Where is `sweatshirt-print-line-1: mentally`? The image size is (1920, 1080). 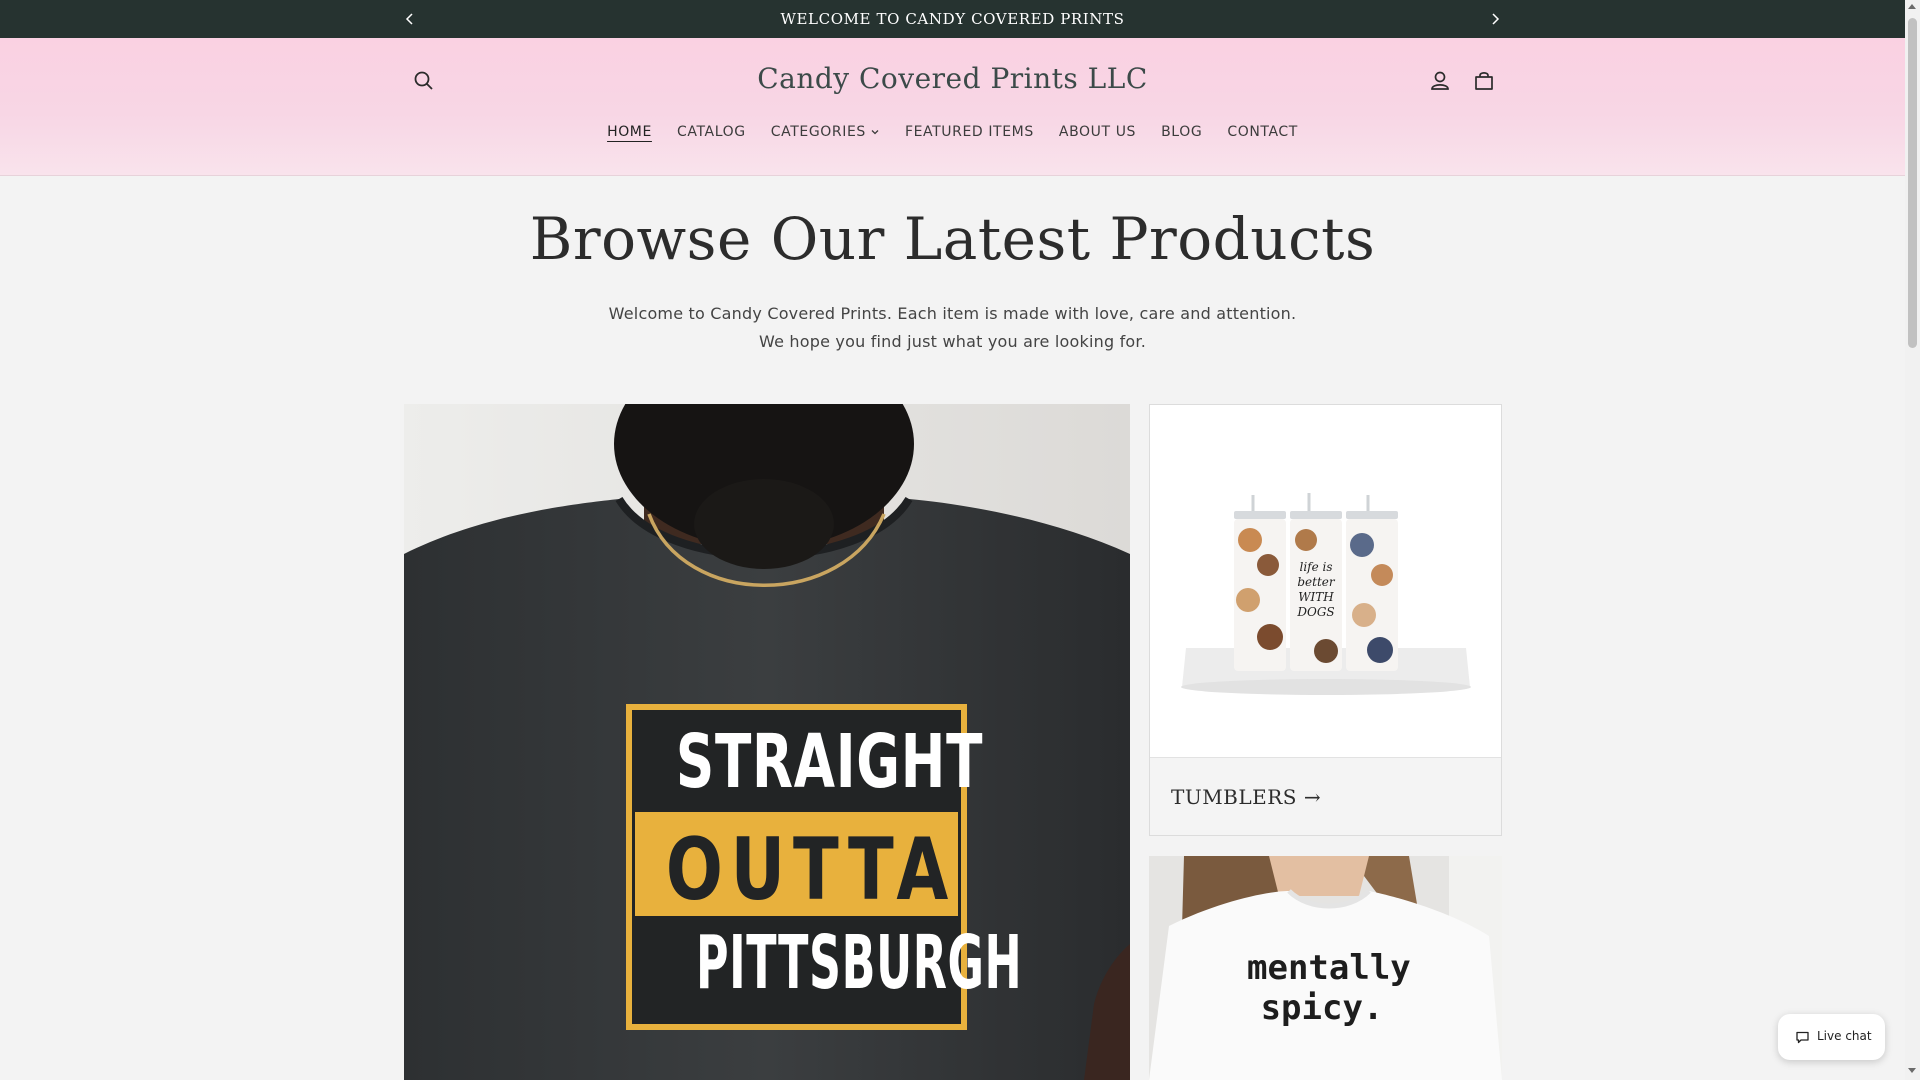 sweatshirt-print-line-1: mentally is located at coordinates (1329, 968).